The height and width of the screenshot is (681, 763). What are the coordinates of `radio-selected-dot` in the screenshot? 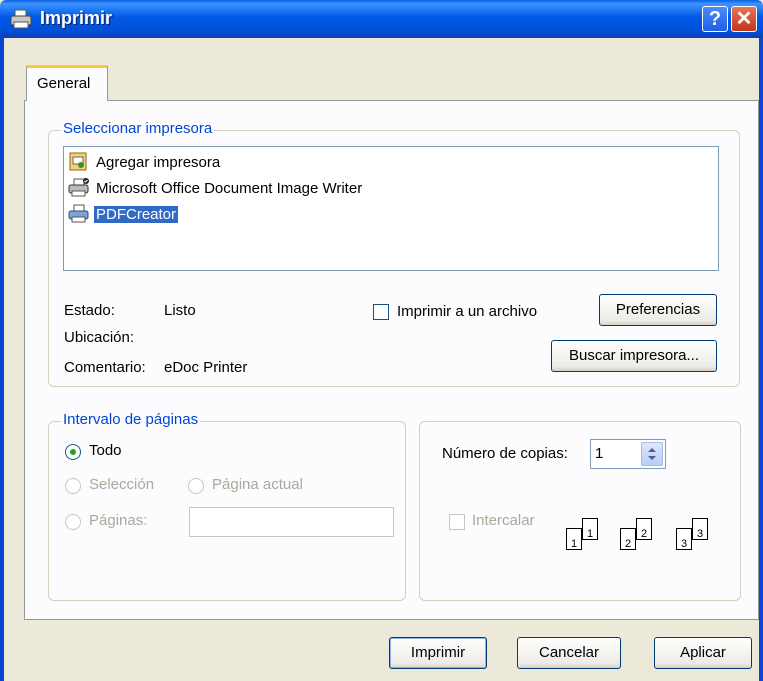 It's located at (73, 452).